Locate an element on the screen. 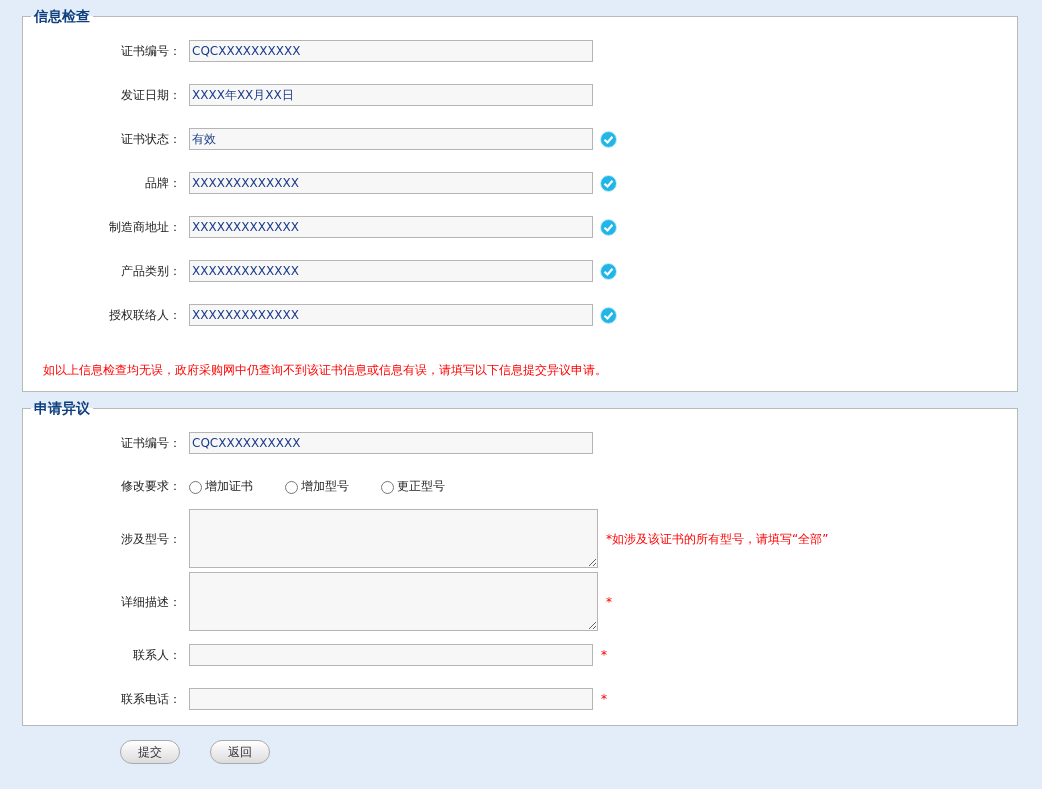 The image size is (1042, 789). field-label: 证书状态： is located at coordinates (151, 139).